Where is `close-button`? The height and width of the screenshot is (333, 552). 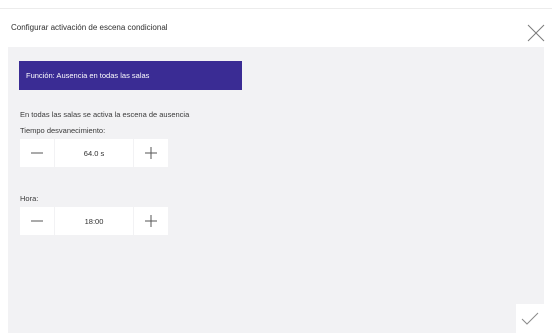
close-button is located at coordinates (536, 33).